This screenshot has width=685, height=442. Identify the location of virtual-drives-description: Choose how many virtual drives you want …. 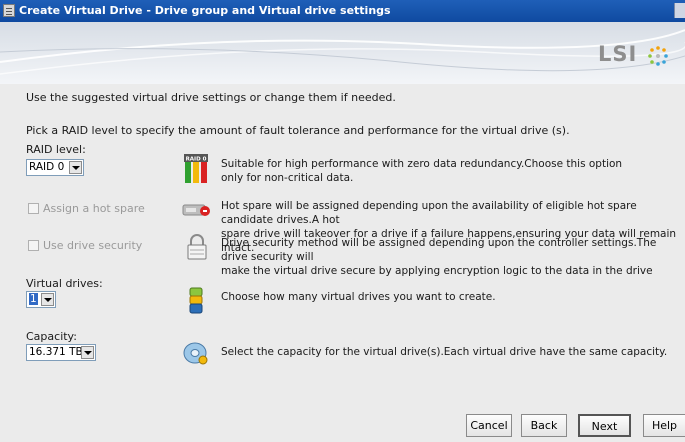
(358, 297).